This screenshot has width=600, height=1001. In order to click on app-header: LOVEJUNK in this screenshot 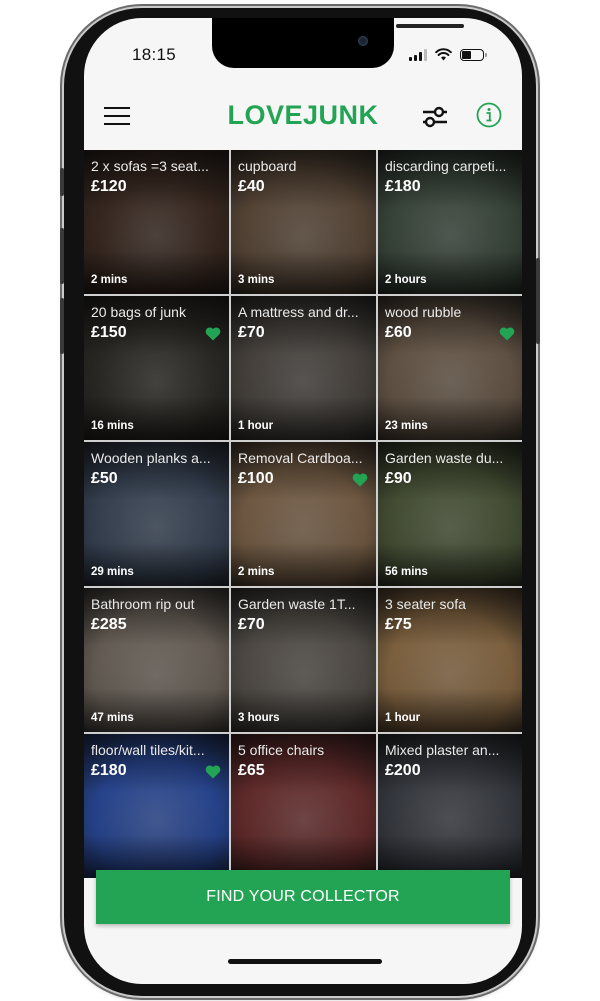, I will do `click(303, 121)`.